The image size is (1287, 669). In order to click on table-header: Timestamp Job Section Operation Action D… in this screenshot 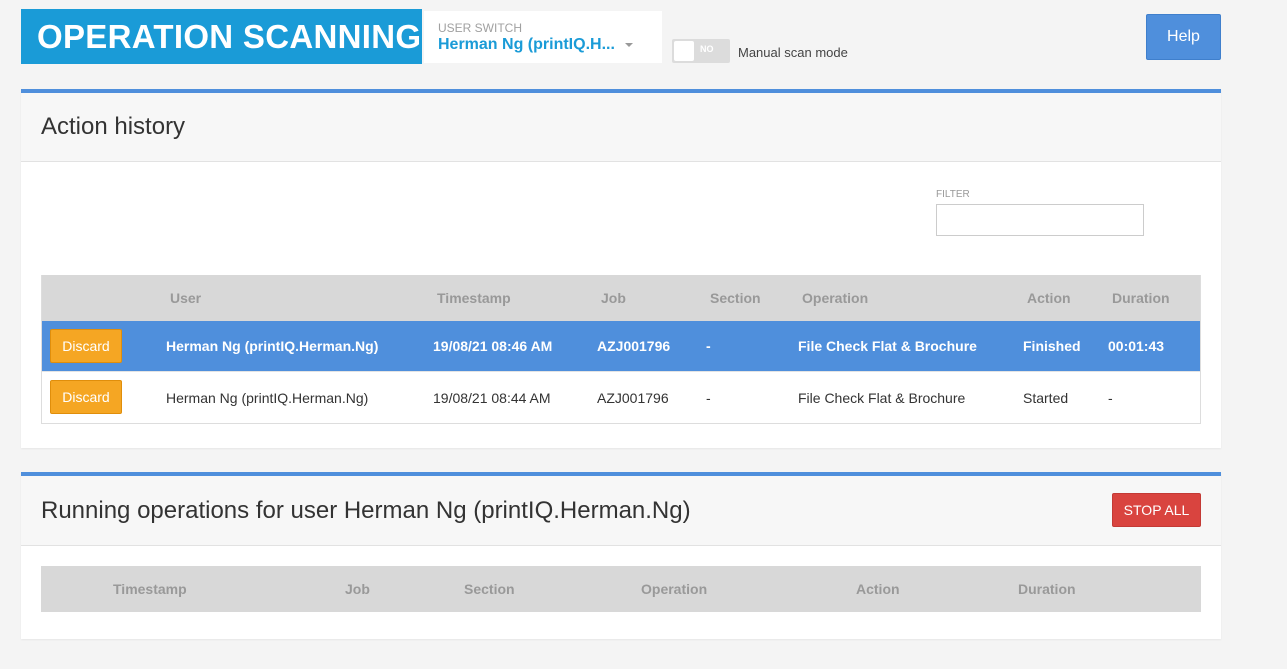, I will do `click(621, 589)`.